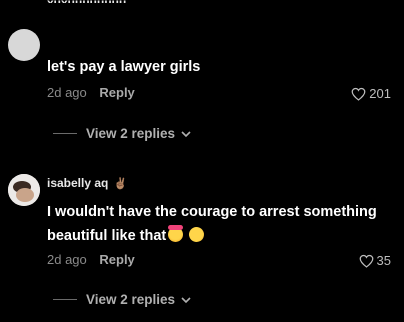 Image resolution: width=404 pixels, height=322 pixels. Describe the element at coordinates (124, 67) in the screenshot. I see `comment-text: let's pay a lawyer girls` at that location.